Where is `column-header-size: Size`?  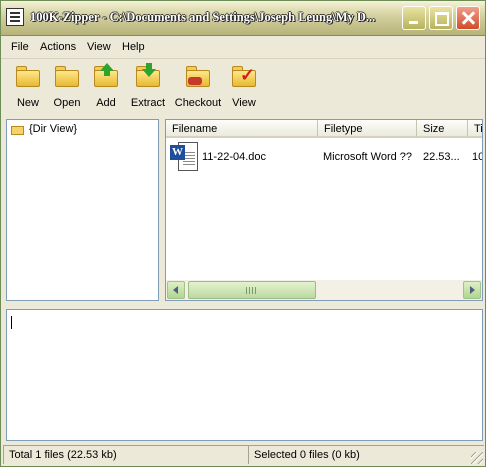
column-header-size: Size is located at coordinates (442, 129).